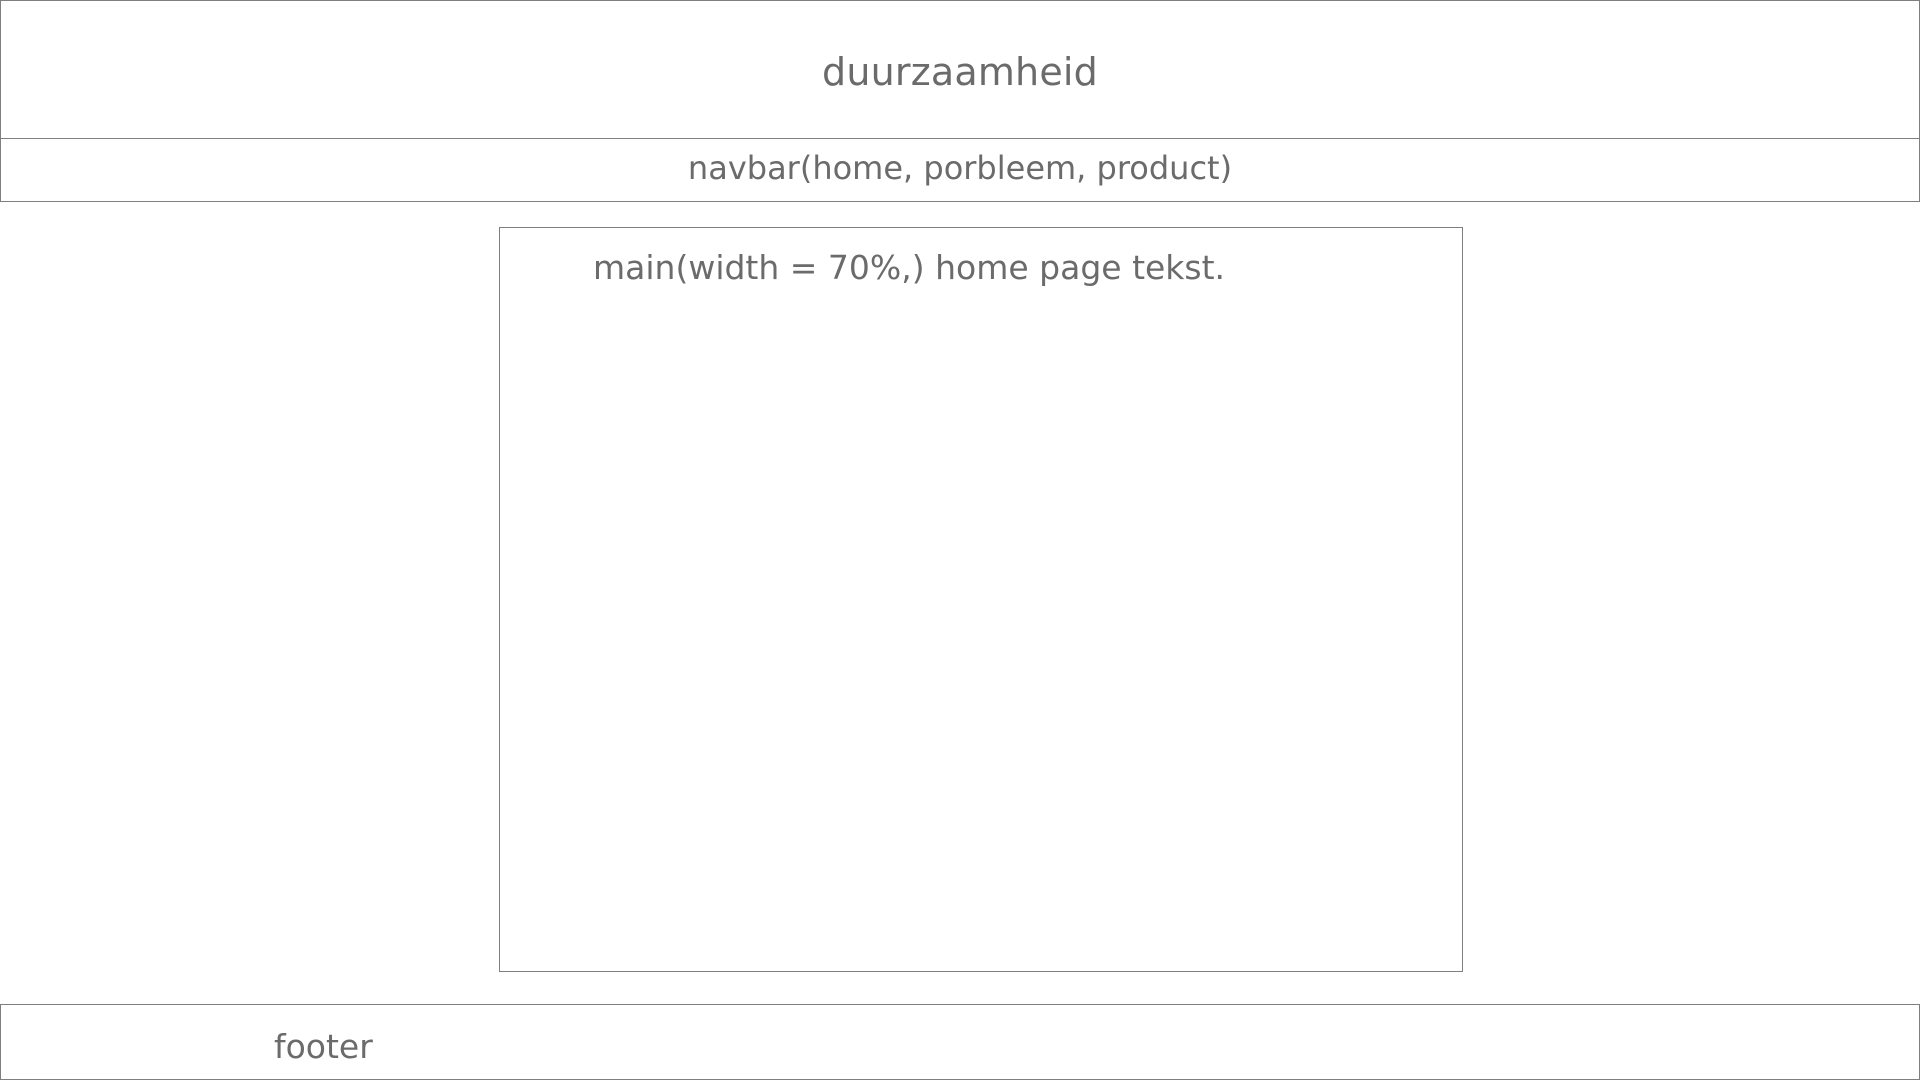 The height and width of the screenshot is (1080, 1920). What do you see at coordinates (960, 1042) in the screenshot?
I see `footer-box: footer` at bounding box center [960, 1042].